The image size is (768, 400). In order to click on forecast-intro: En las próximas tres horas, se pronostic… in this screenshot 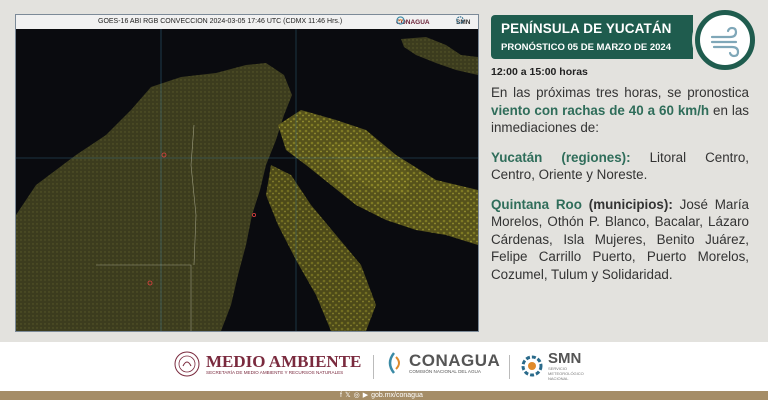, I will do `click(620, 110)`.